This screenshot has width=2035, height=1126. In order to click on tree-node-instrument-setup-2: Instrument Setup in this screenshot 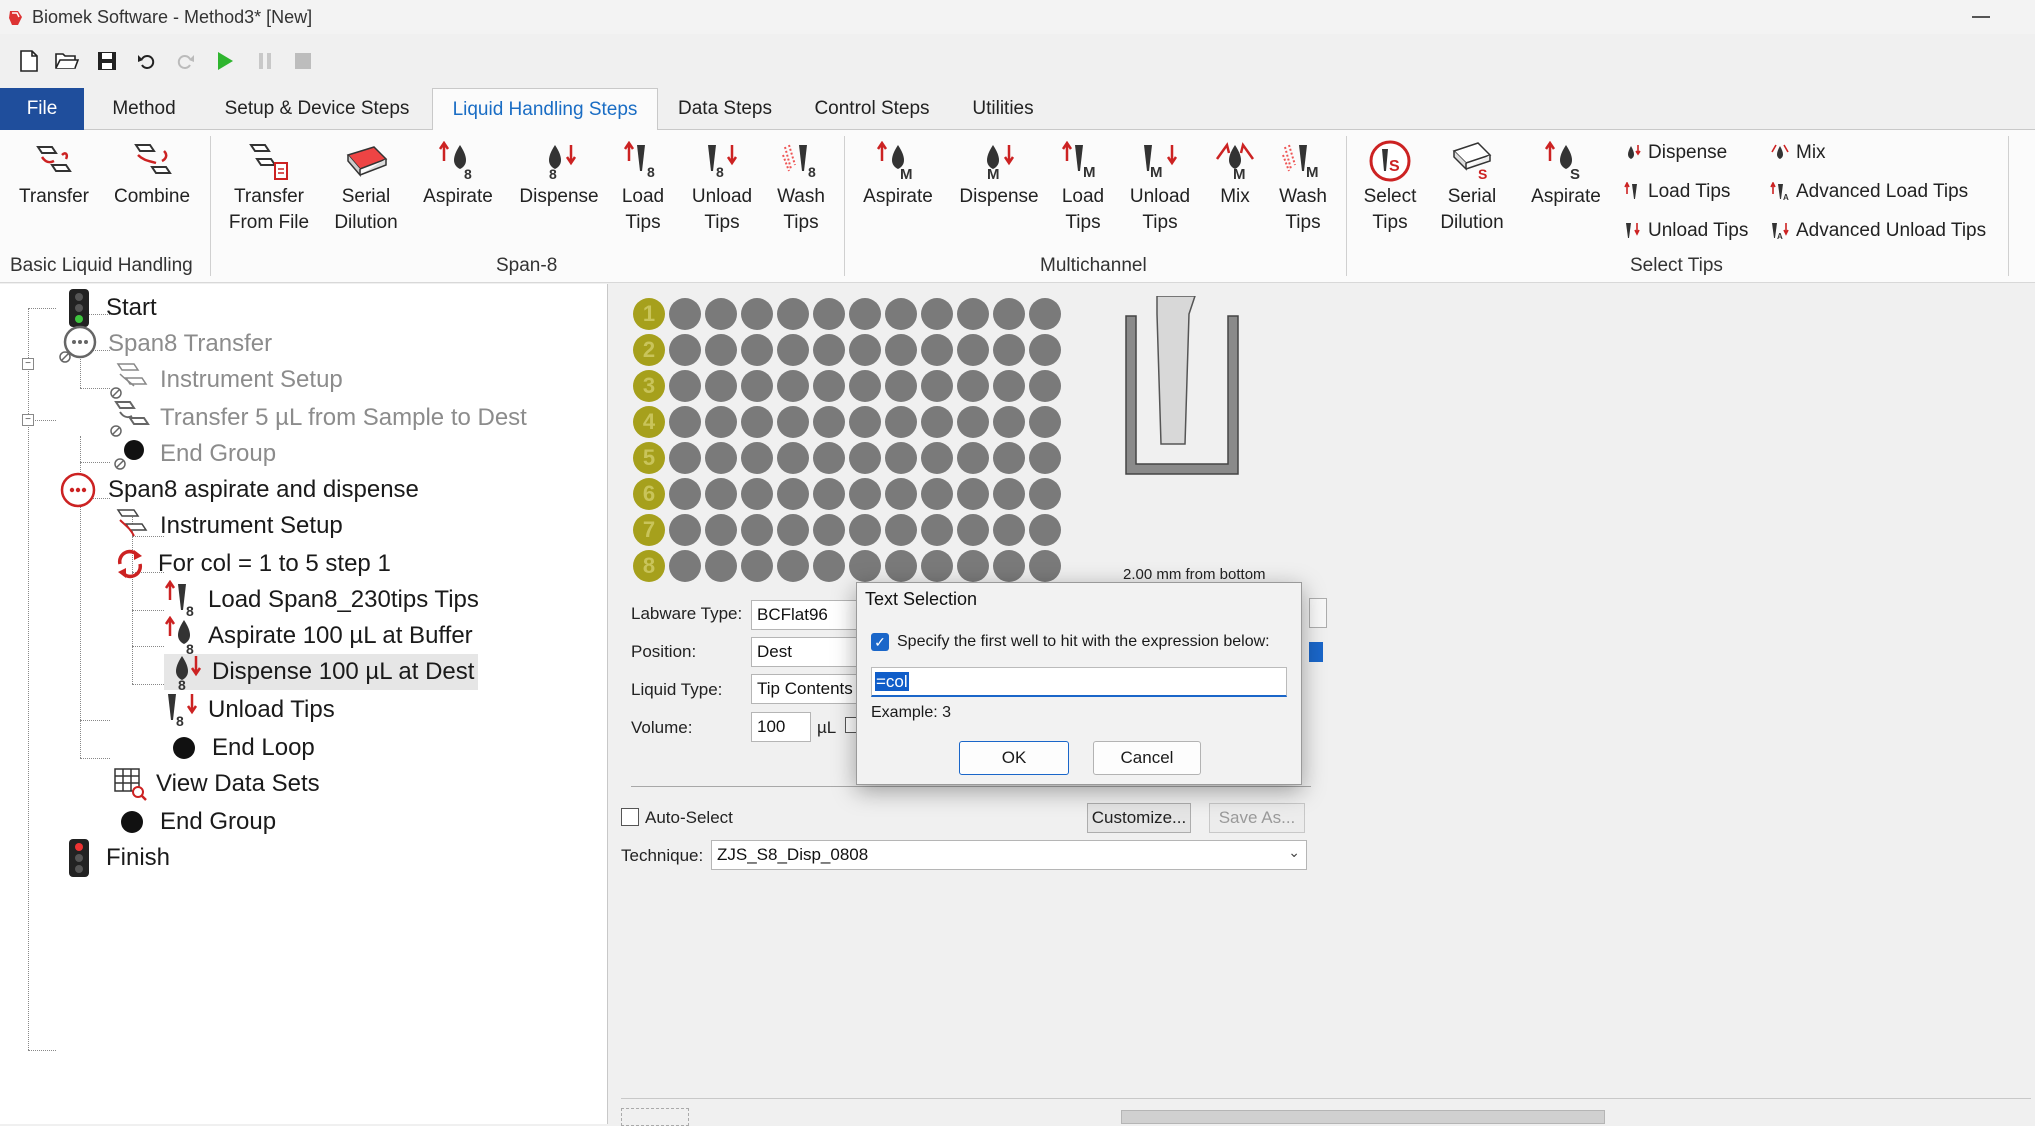, I will do `click(225, 526)`.